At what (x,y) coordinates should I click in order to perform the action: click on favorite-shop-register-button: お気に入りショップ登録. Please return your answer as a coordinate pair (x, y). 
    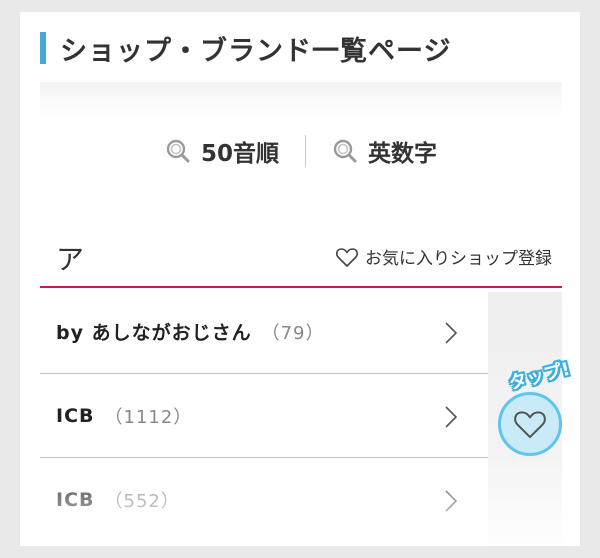
    Looking at the image, I should click on (443, 256).